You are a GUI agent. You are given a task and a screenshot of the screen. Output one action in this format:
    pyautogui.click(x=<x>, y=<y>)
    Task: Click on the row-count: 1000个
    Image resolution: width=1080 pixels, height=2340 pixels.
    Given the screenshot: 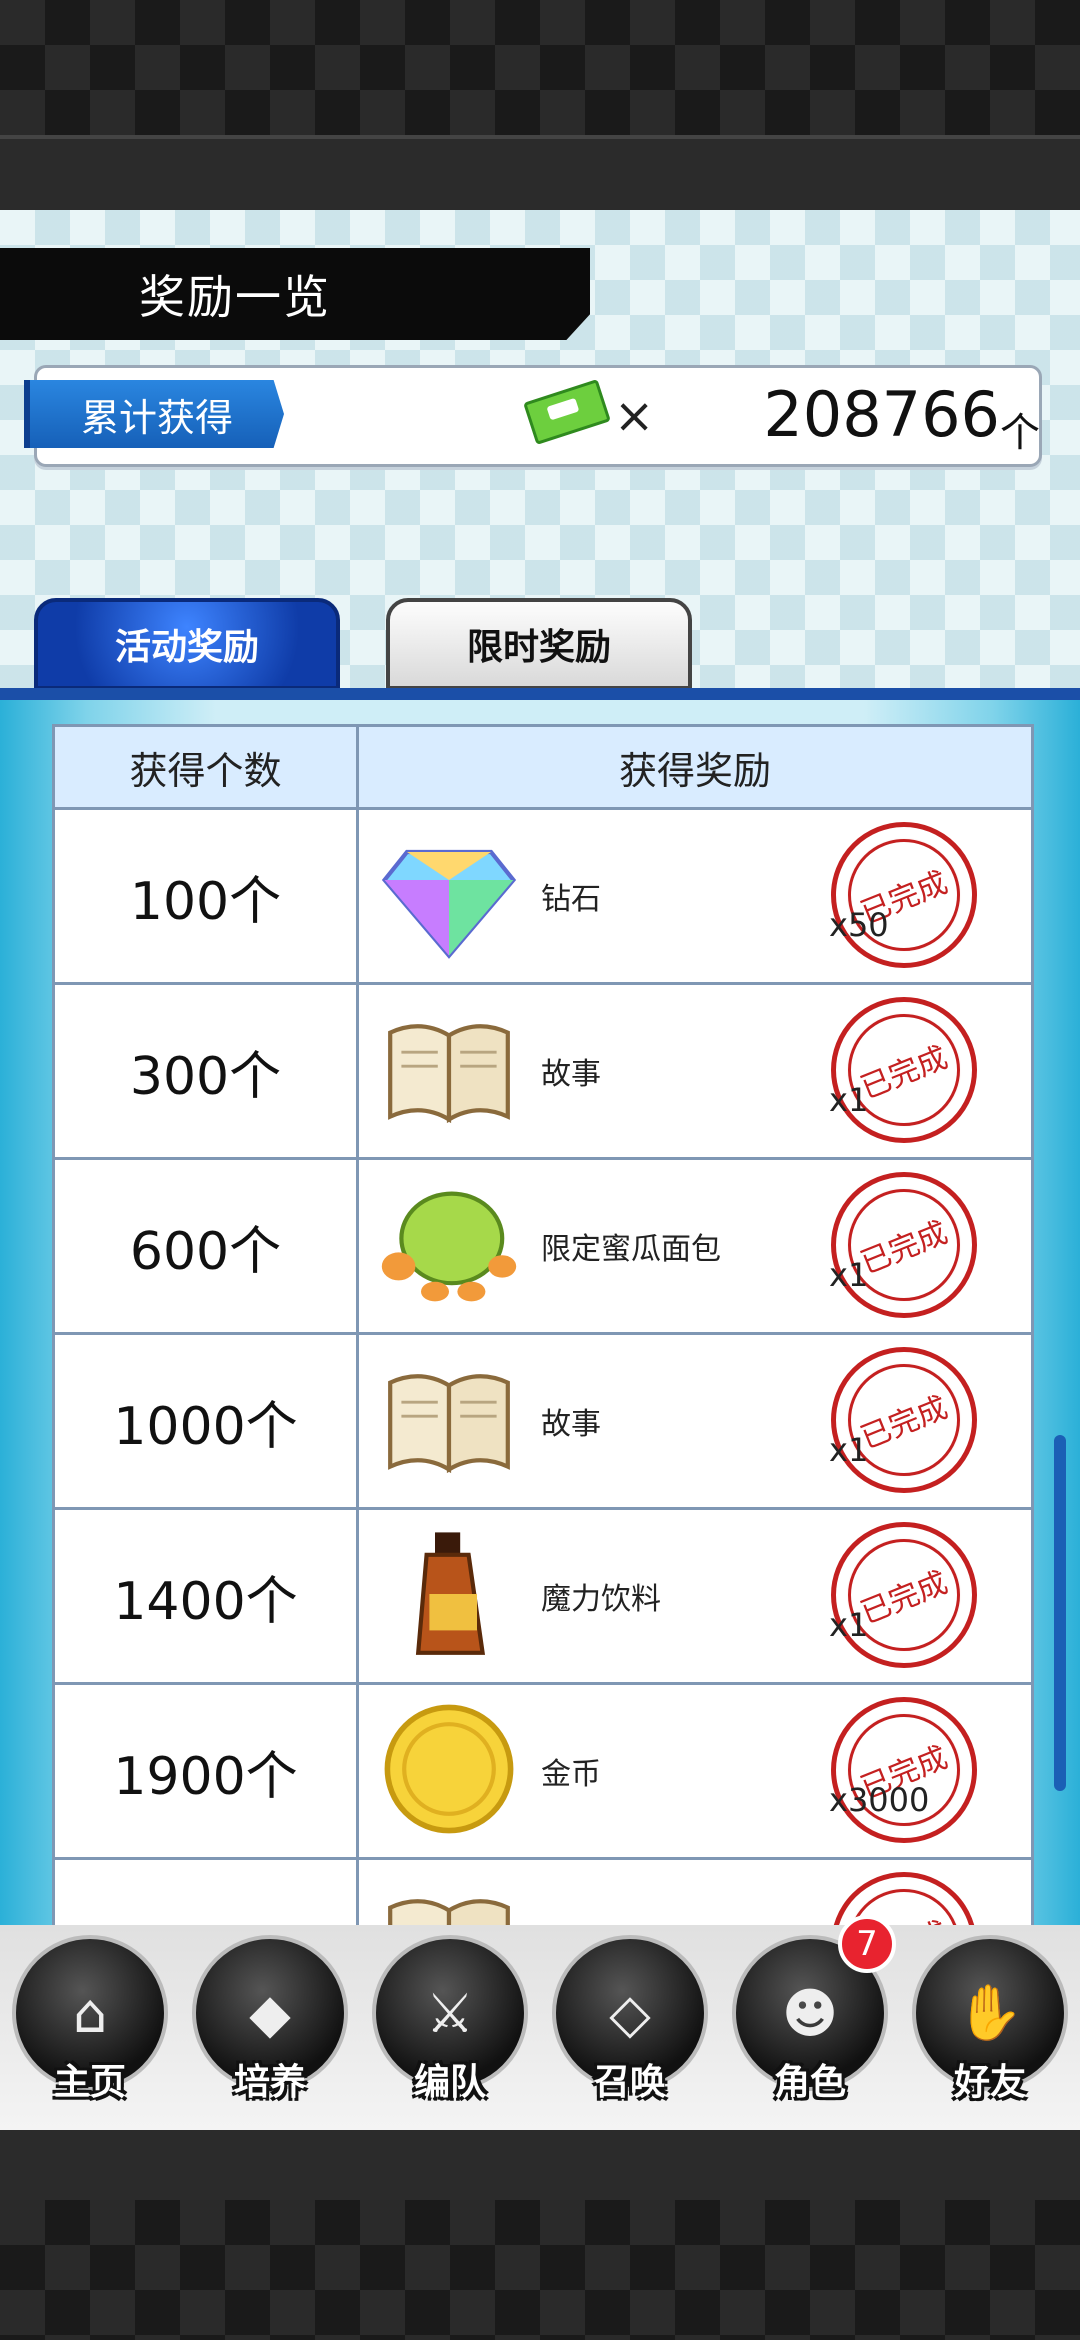 What is the action you would take?
    pyautogui.click(x=207, y=1421)
    